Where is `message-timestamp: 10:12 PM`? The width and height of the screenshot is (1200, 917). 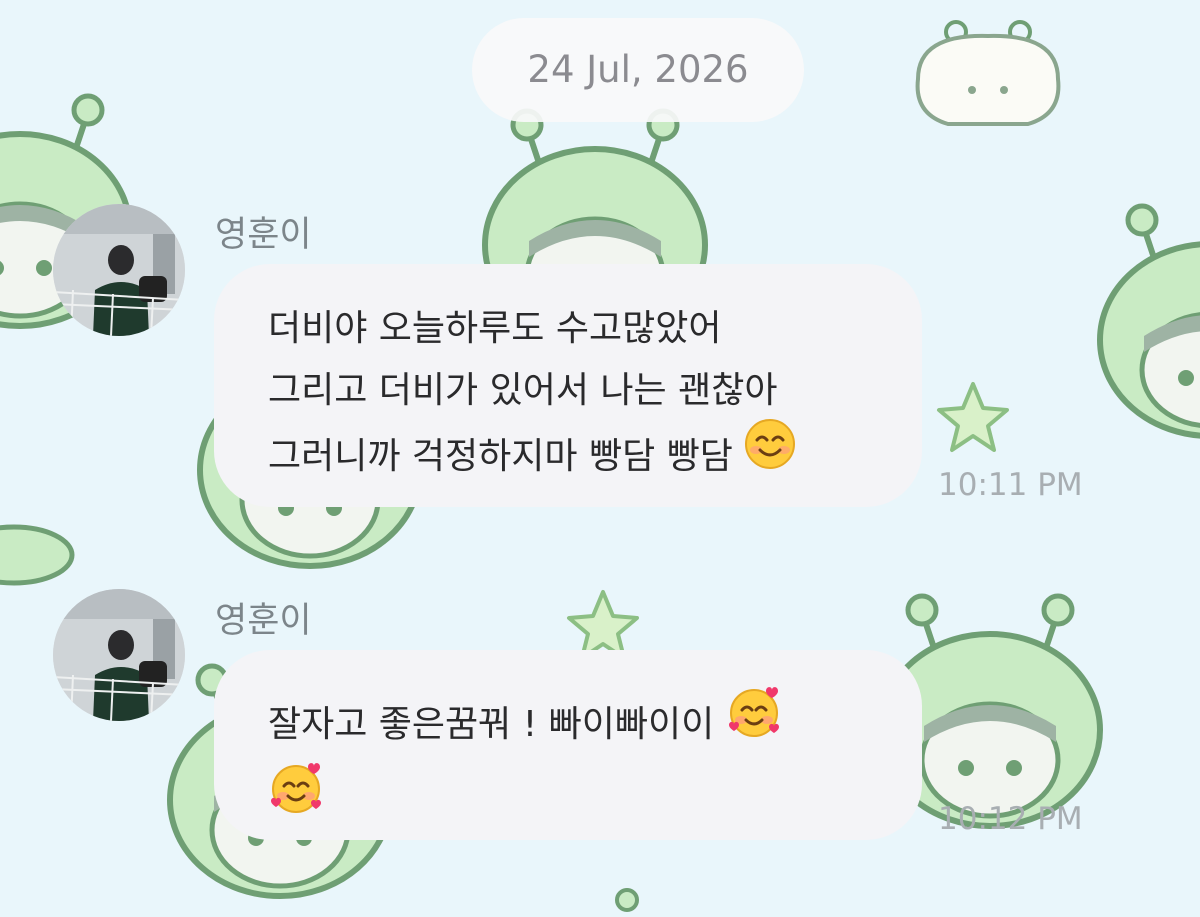 message-timestamp: 10:12 PM is located at coordinates (1010, 819).